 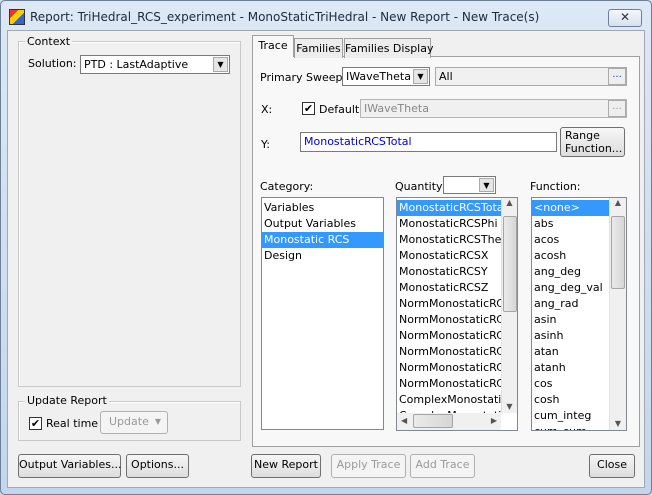 I want to click on solution-value: PTD : LastAdaptive, so click(x=136, y=64).